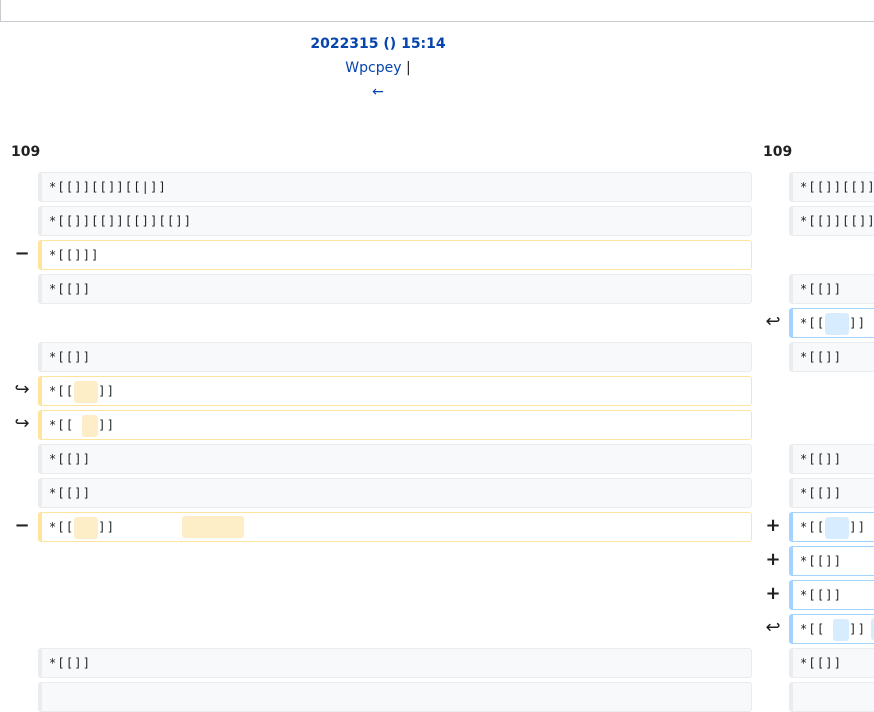 This screenshot has height=712, width=874. I want to click on left-context-line: *[[]][[]][[]][[]], so click(395, 221).